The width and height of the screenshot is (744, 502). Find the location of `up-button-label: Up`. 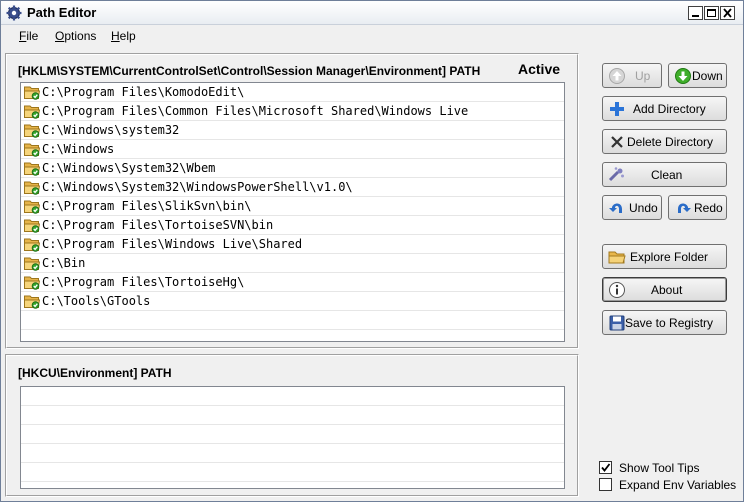

up-button-label: Up is located at coordinates (643, 76).